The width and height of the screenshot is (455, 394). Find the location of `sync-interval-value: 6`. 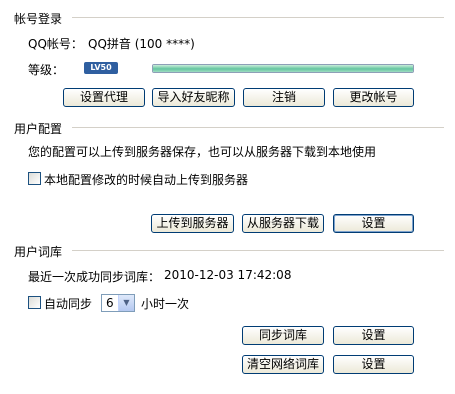

sync-interval-value: 6 is located at coordinates (110, 303).